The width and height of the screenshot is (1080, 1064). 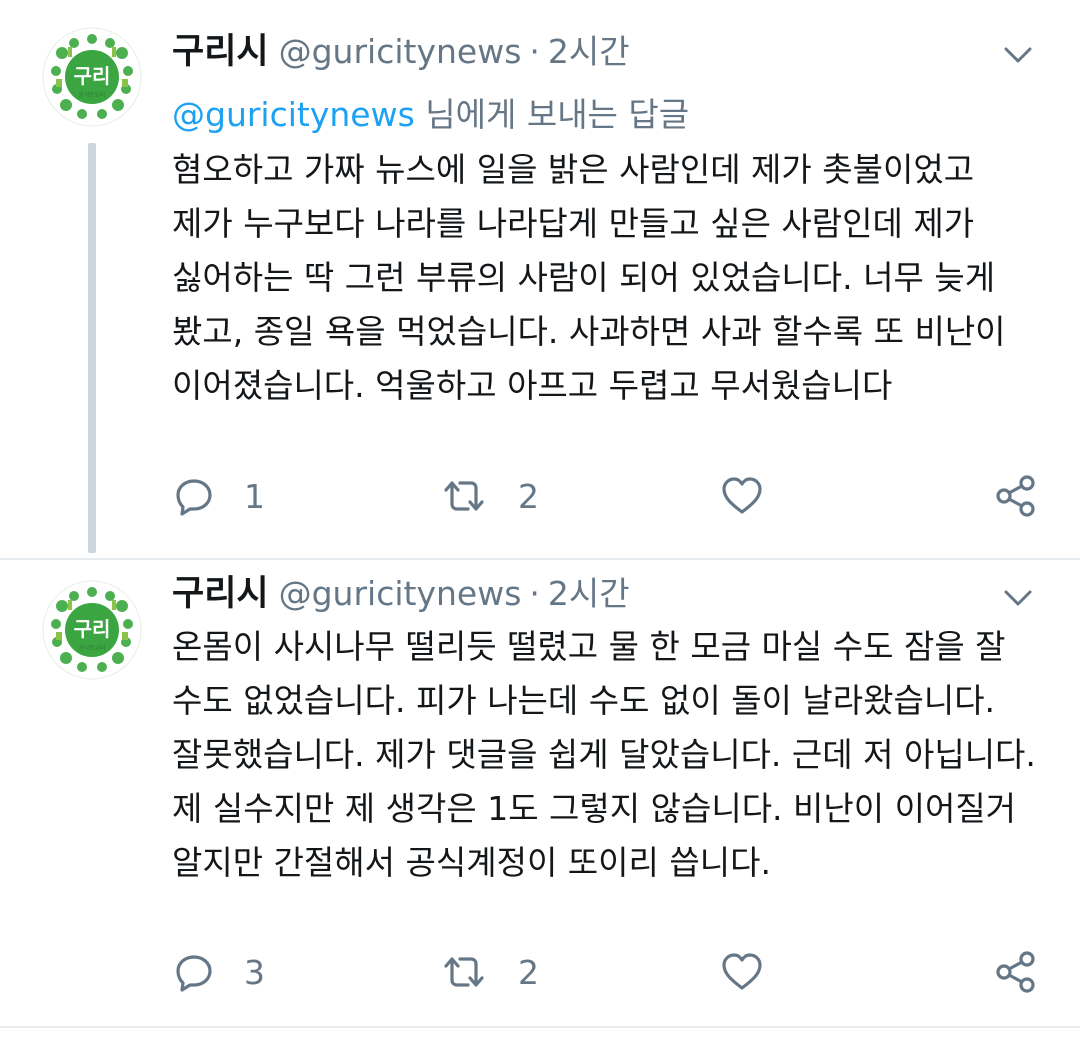 I want to click on reply-to-suffix: 님에게 보내는 답글, so click(x=552, y=114).